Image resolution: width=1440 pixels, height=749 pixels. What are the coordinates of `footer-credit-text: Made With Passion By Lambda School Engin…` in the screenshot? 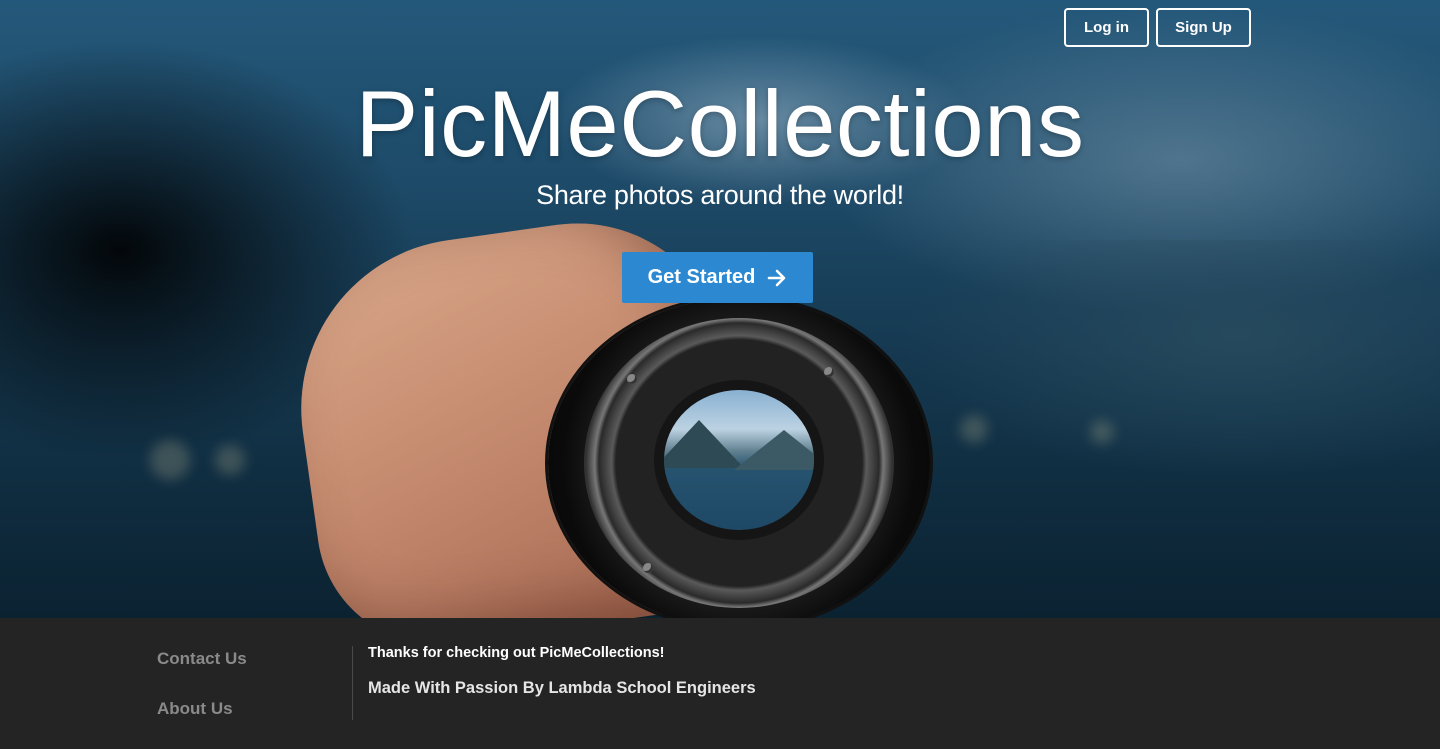 It's located at (562, 688).